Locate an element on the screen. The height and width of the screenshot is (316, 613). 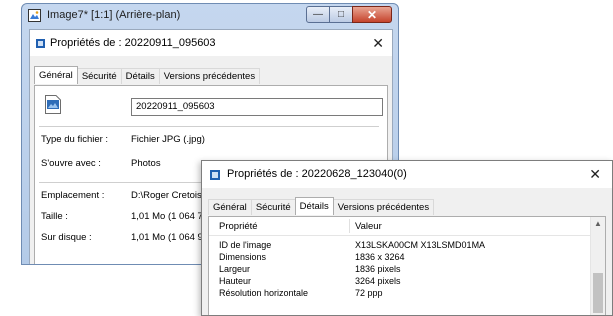
location-label: Emplacement : is located at coordinates (73, 195).